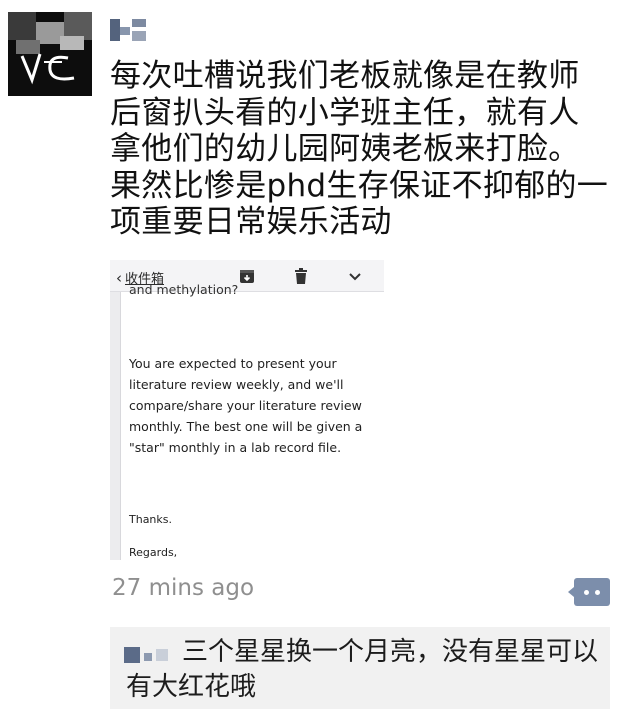 The image size is (621, 724). Describe the element at coordinates (586, 592) in the screenshot. I see `comment-icon` at that location.